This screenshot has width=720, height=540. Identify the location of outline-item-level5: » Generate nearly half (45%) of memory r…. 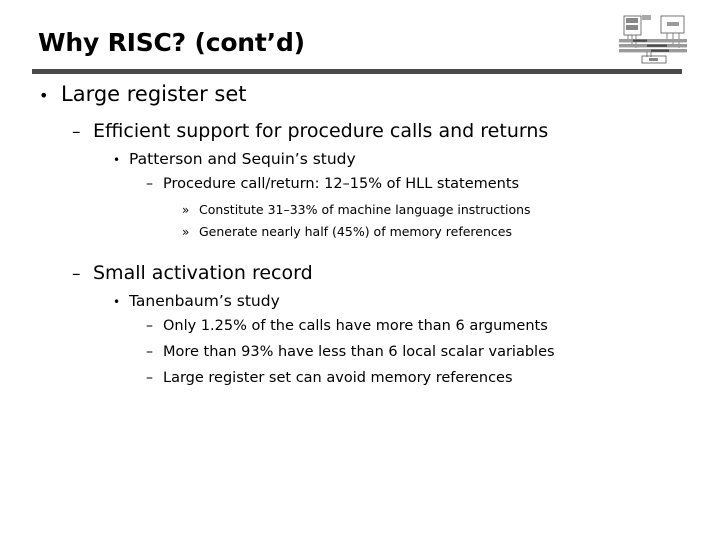
(360, 235).